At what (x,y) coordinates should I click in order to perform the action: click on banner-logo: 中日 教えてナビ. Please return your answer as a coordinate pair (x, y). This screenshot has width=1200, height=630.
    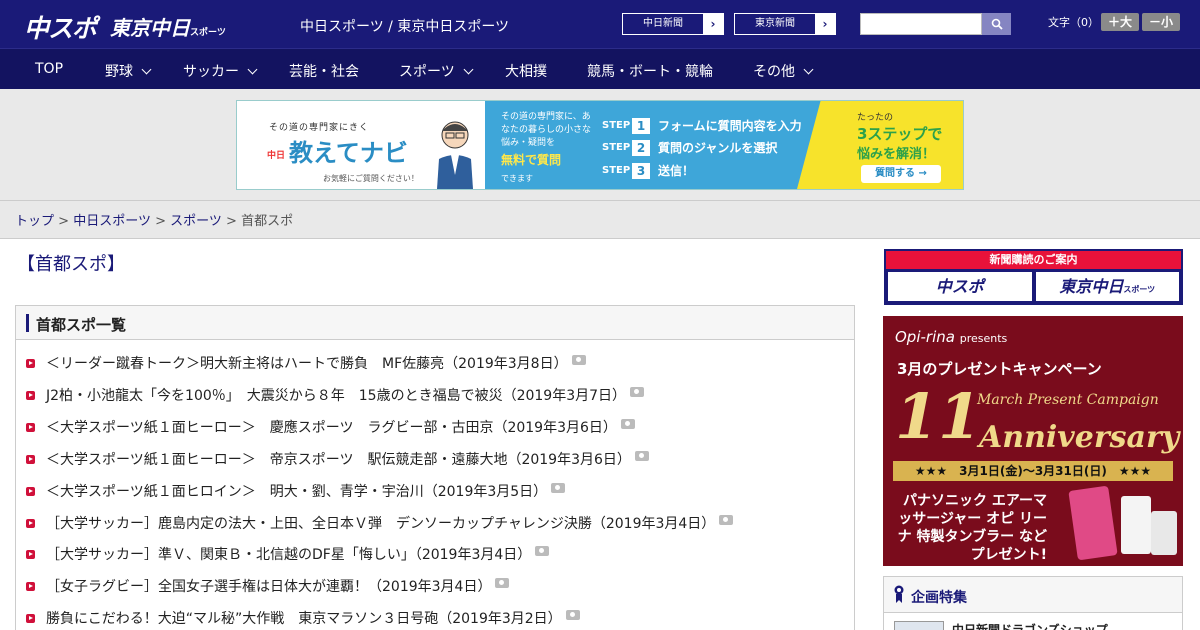
    Looking at the image, I should click on (337, 150).